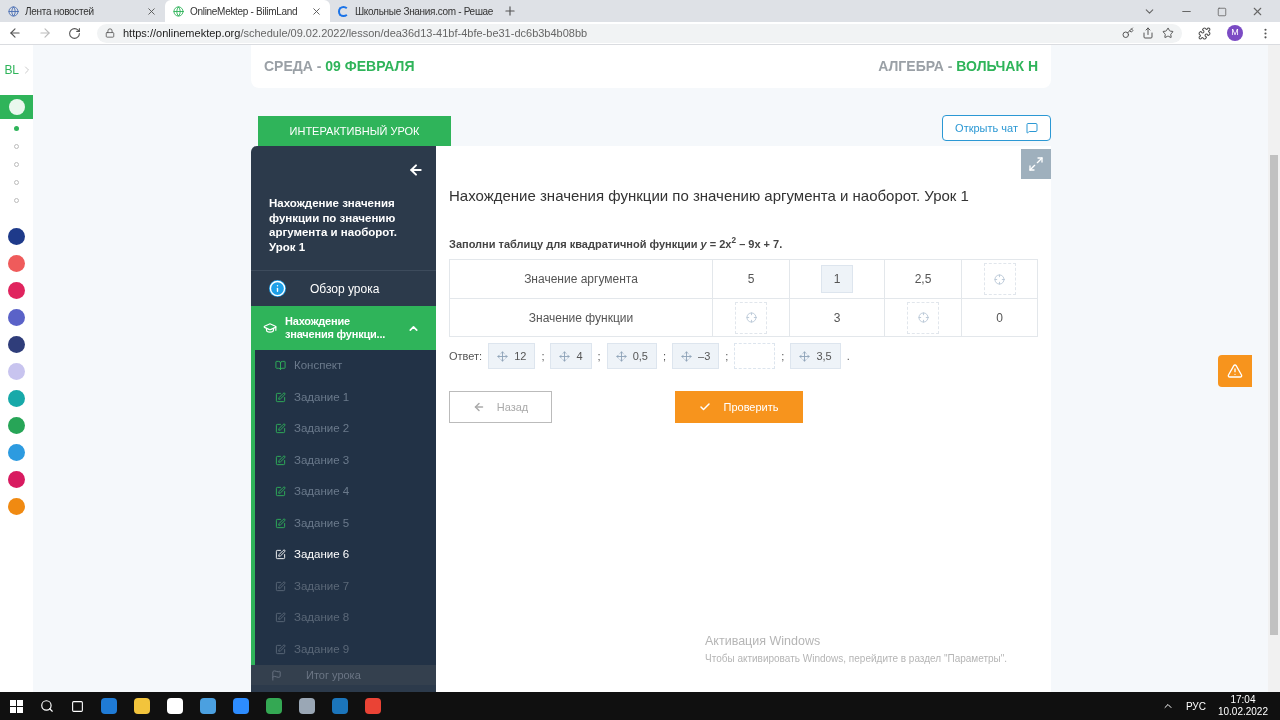 Image resolution: width=1280 pixels, height=720 pixels. What do you see at coordinates (763, 642) in the screenshot?
I see `activation-title: Активация Windows` at bounding box center [763, 642].